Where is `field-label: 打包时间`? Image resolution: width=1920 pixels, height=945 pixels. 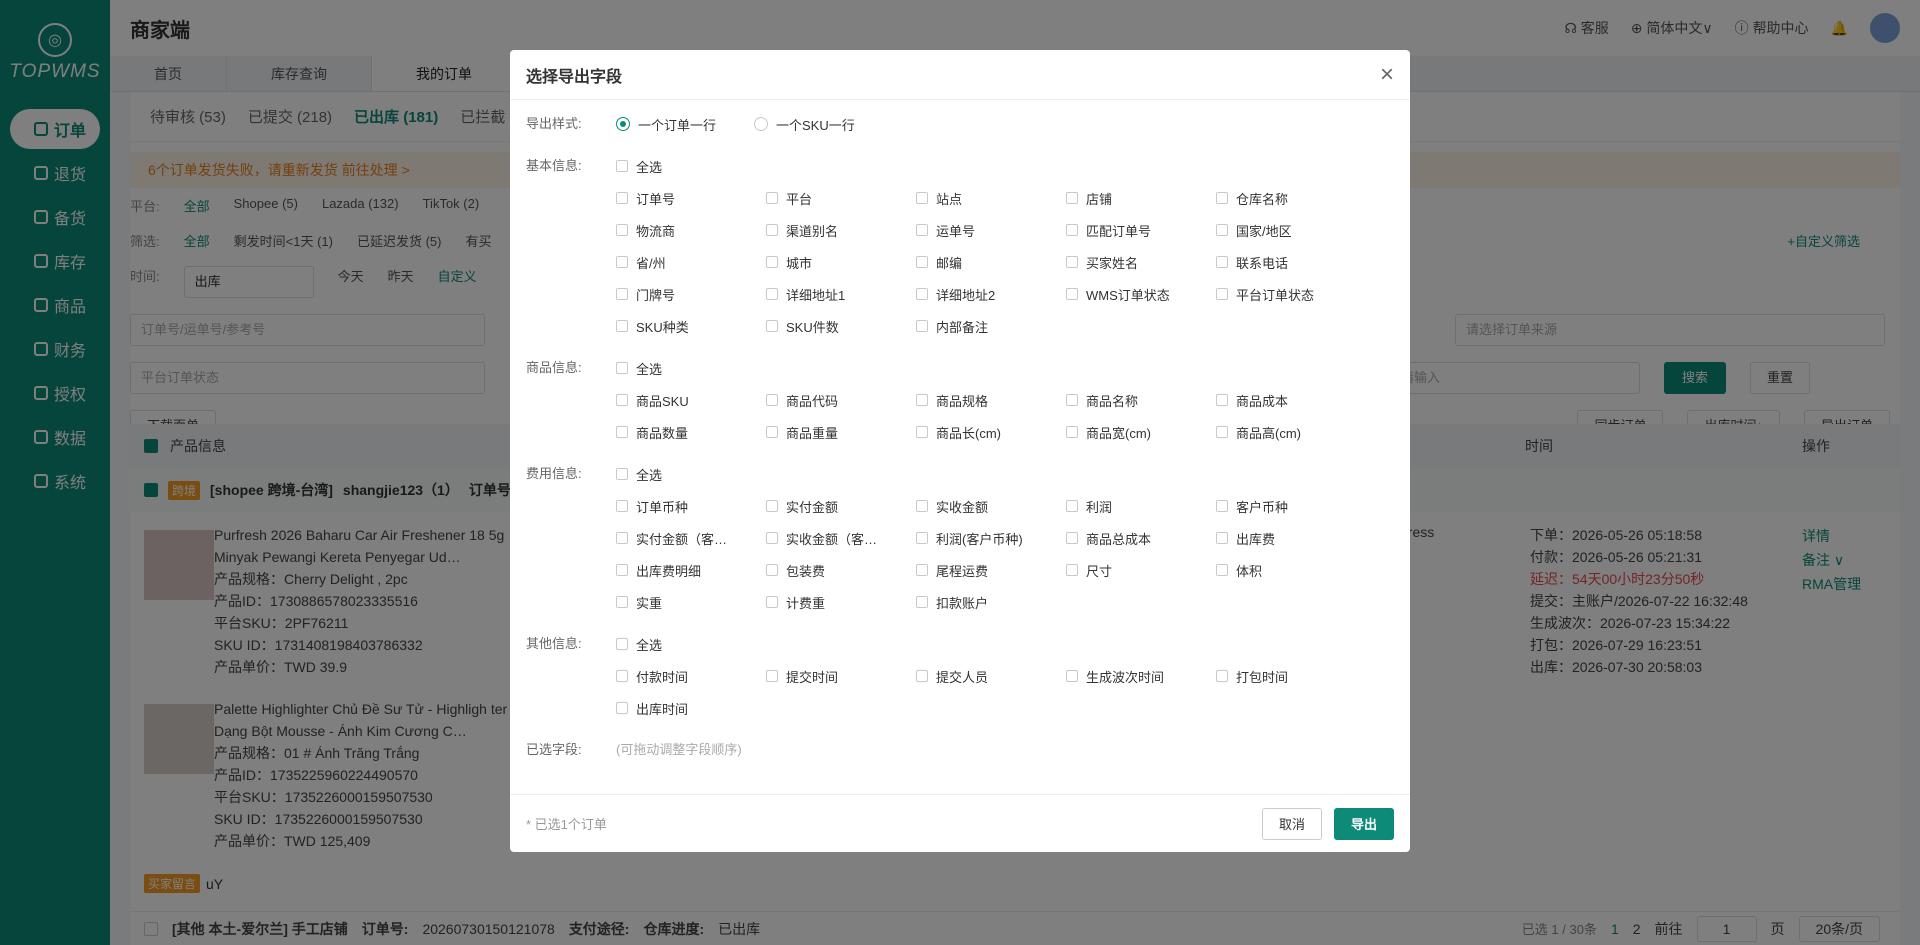 field-label: 打包时间 is located at coordinates (1262, 677).